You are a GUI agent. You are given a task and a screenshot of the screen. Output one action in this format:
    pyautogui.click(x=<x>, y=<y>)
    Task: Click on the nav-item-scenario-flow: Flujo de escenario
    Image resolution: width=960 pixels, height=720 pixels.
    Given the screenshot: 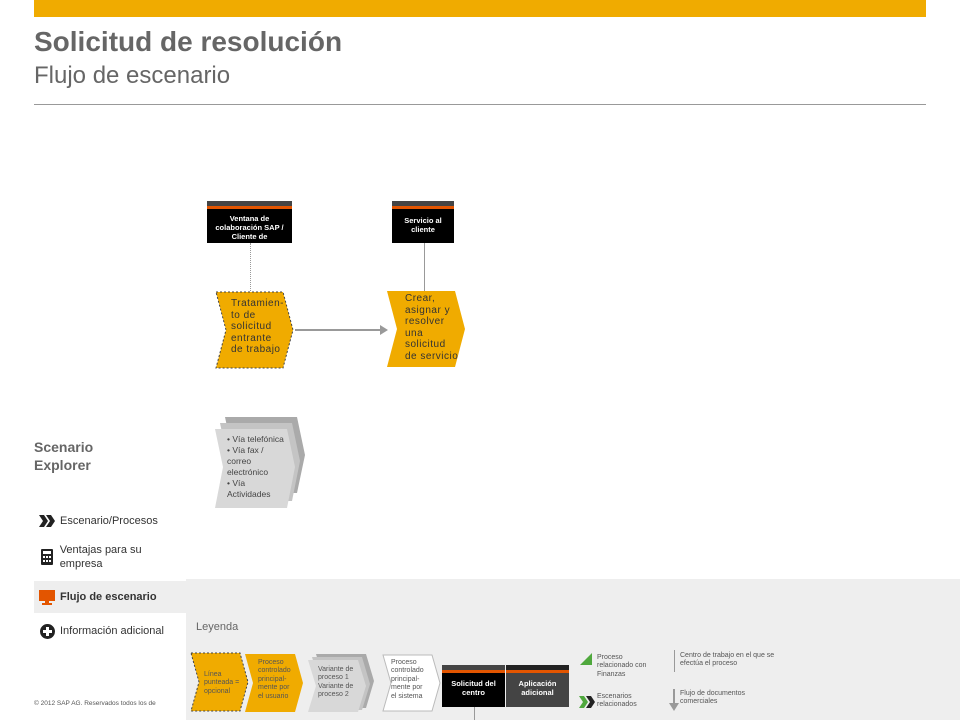 What is the action you would take?
    pyautogui.click(x=110, y=597)
    